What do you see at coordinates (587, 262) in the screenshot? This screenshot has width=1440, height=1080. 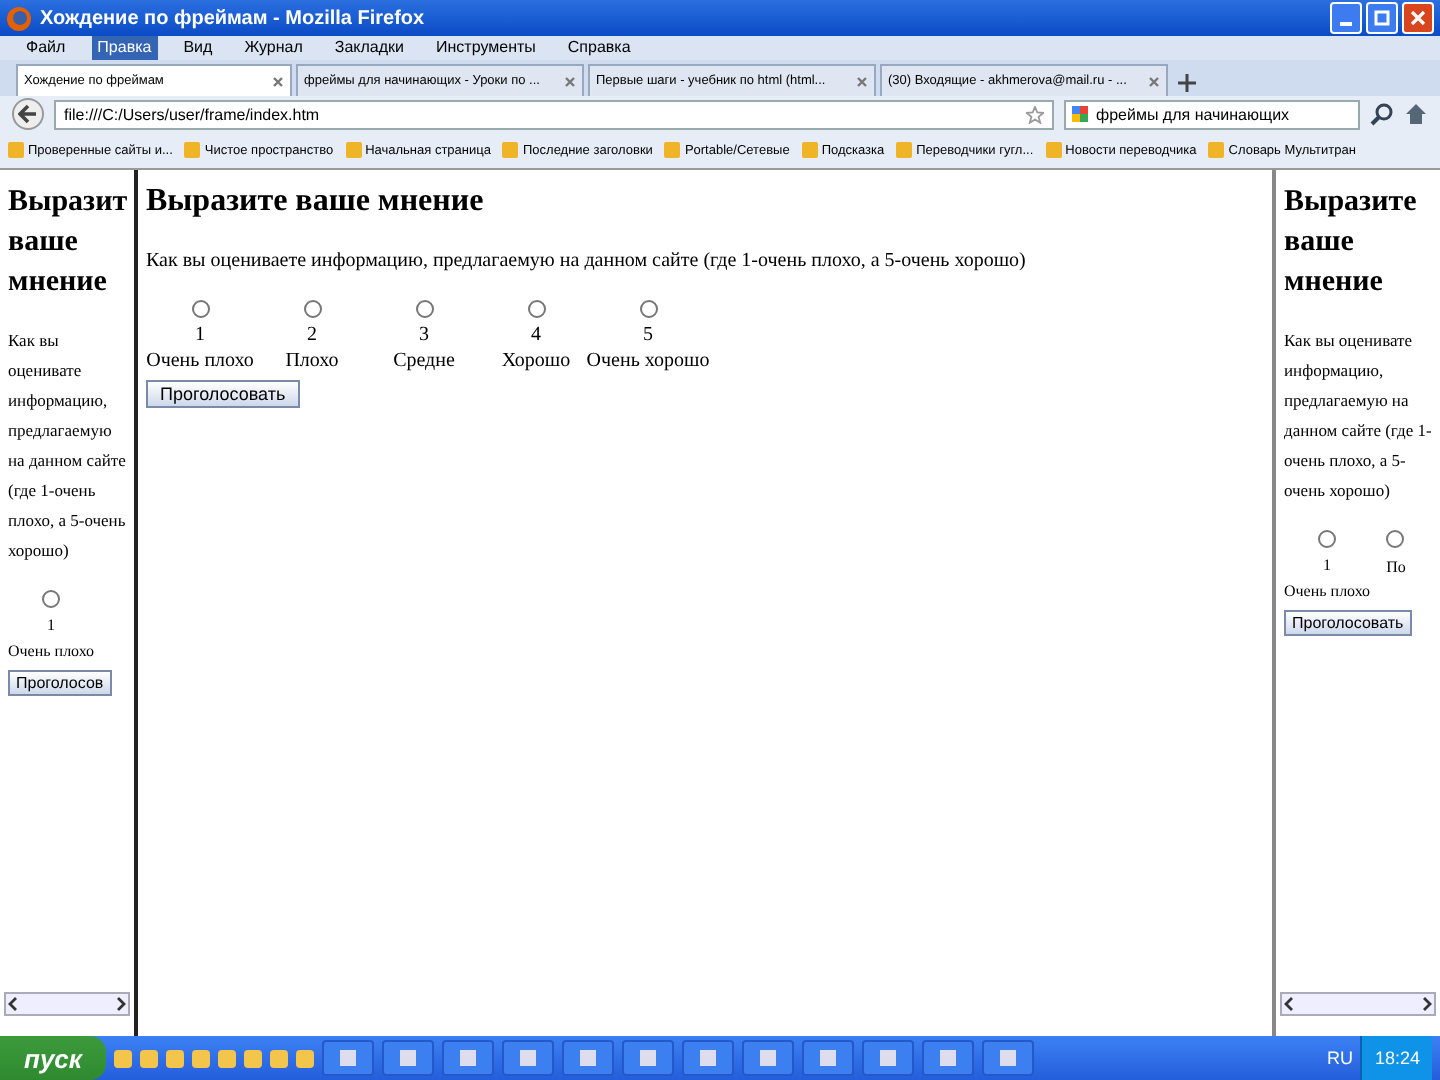 I see `question-text: Как вы оцениваете информацию, предлагаемую на данном сайте (где 1-очень плохо, а 5-очень хорошо)` at bounding box center [587, 262].